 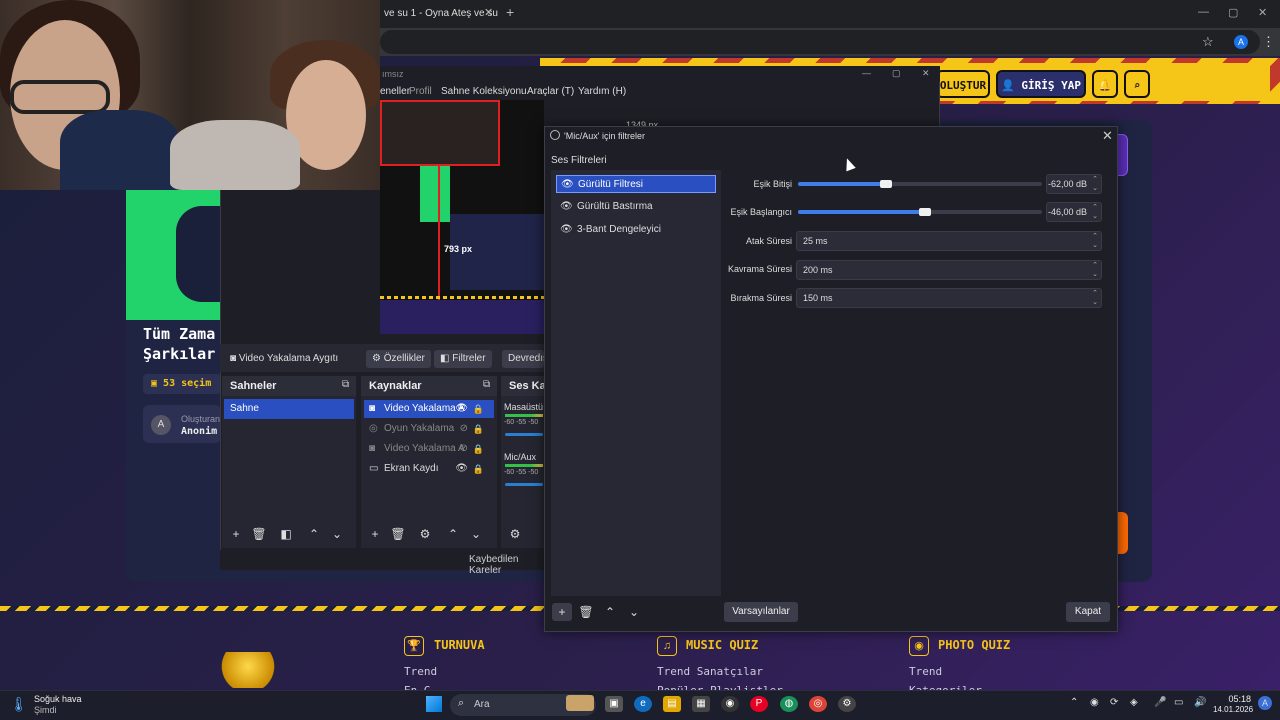 What do you see at coordinates (949, 241) in the screenshot?
I see `attack-time-spinbox: 25 ms ⌃ ⌄` at bounding box center [949, 241].